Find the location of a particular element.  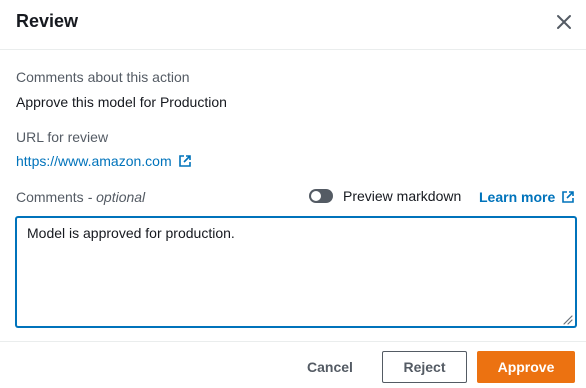

close-button is located at coordinates (564, 22).